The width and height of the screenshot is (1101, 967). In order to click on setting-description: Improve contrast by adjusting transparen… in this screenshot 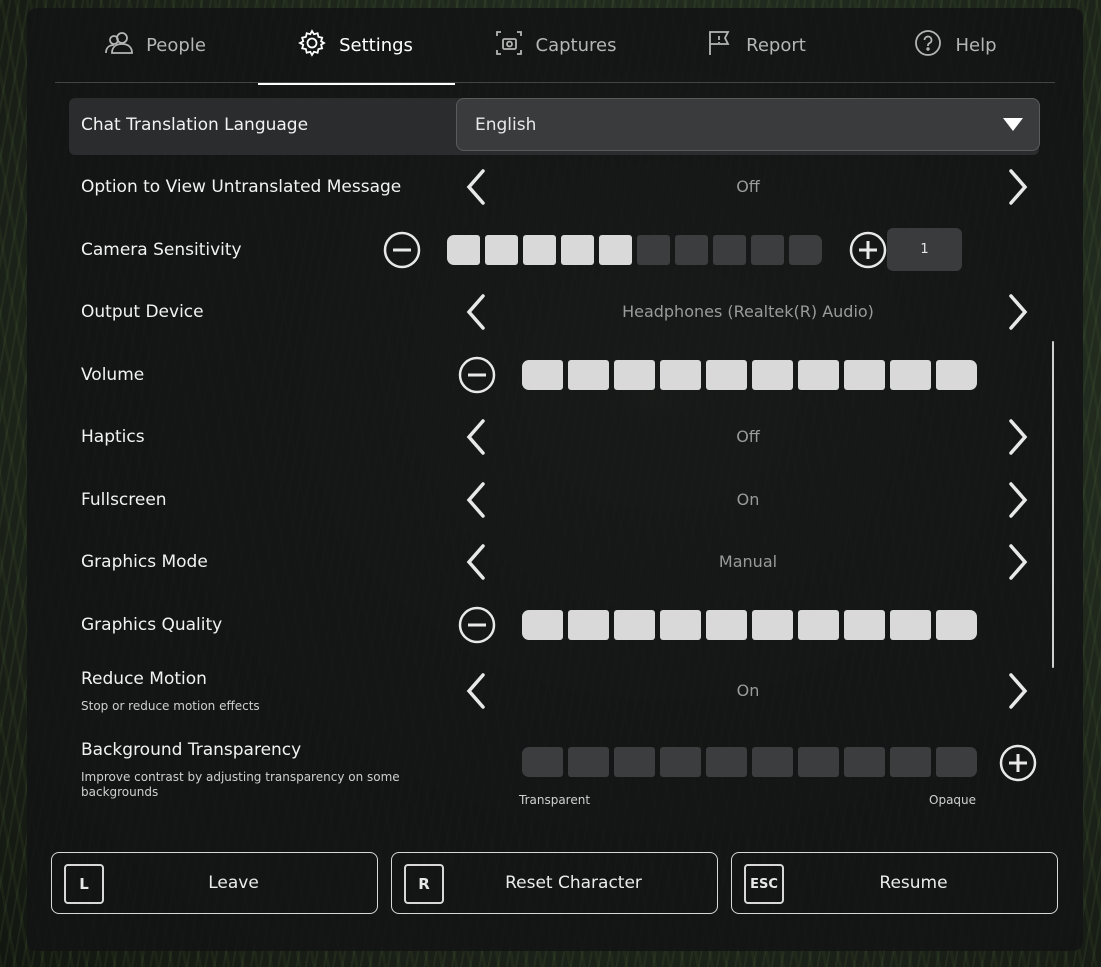, I will do `click(240, 784)`.